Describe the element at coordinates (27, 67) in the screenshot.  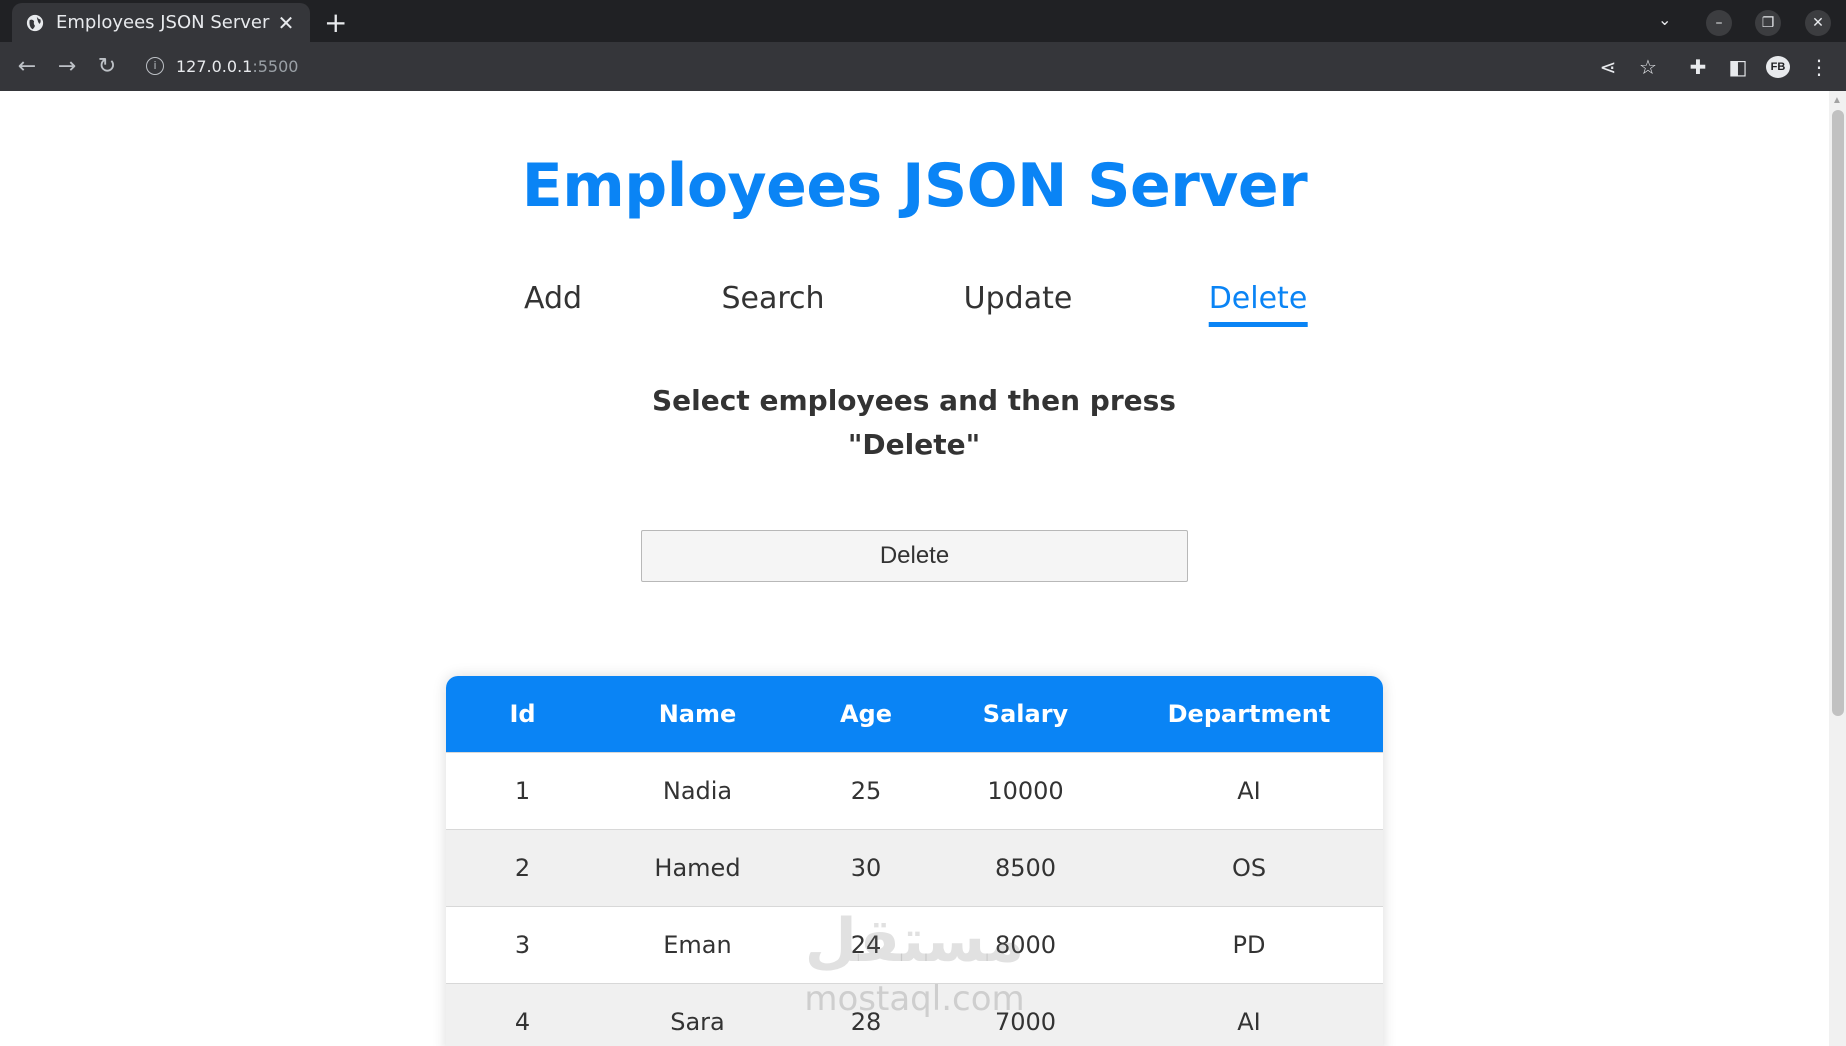
I see `back-arrow-icon: ←` at that location.